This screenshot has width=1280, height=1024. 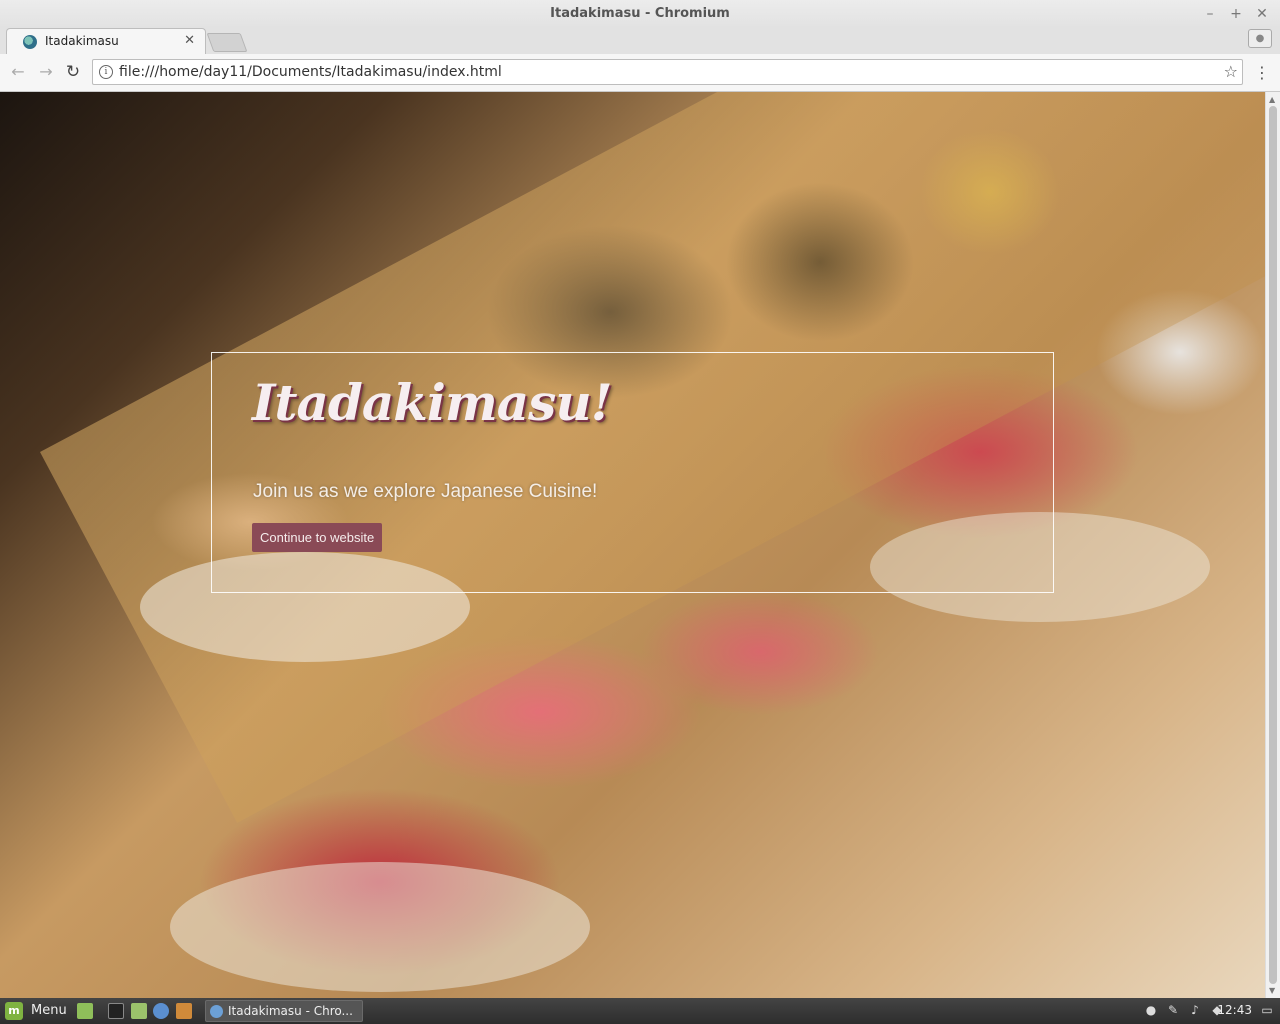 What do you see at coordinates (1262, 14) in the screenshot?
I see `close-window-button: ✕` at bounding box center [1262, 14].